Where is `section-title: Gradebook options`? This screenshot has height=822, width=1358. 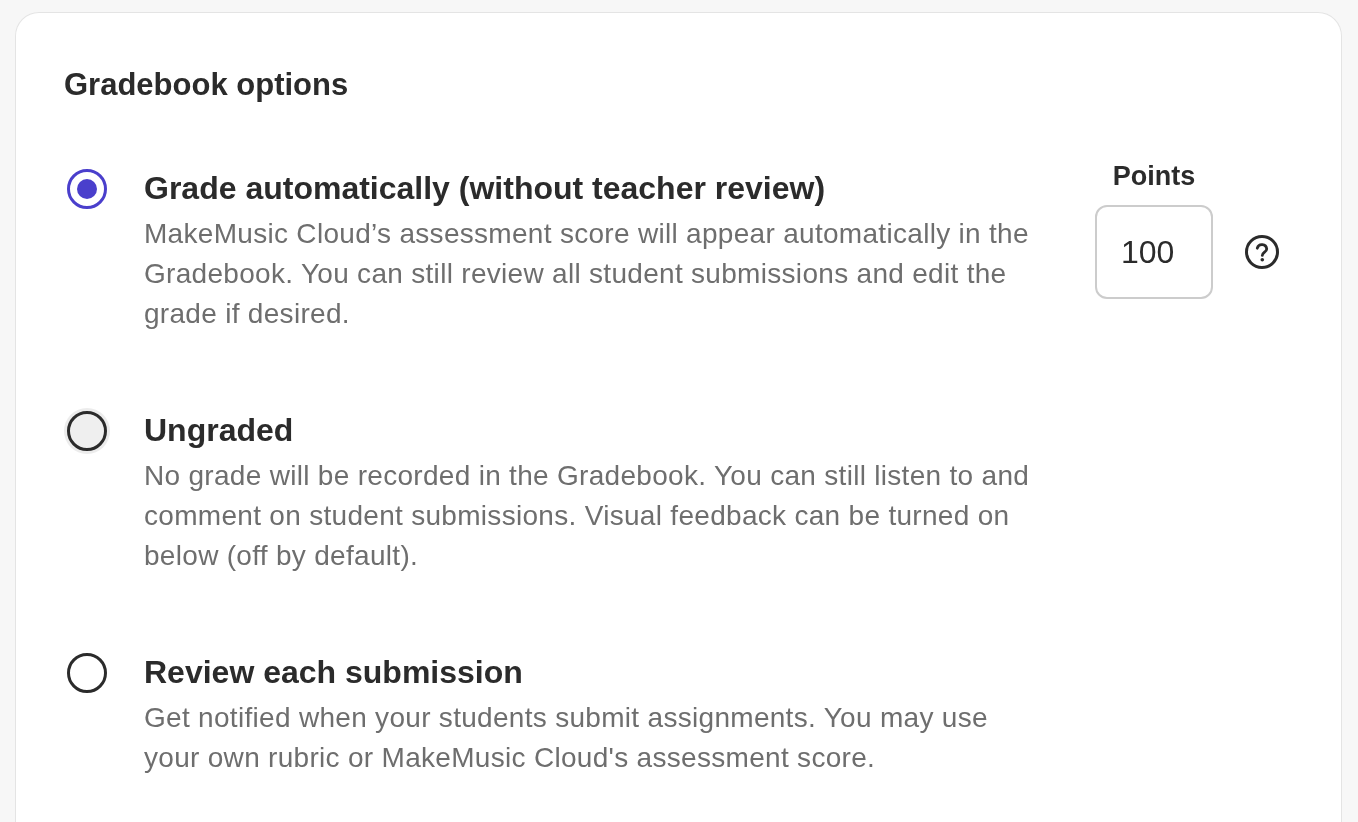
section-title: Gradebook options is located at coordinates (207, 85).